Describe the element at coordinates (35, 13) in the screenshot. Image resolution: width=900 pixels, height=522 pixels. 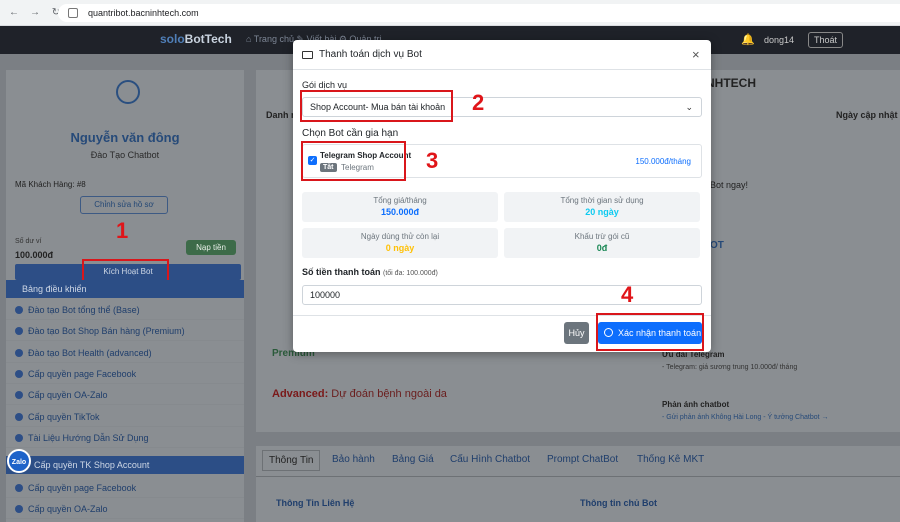
I see `forward-icon: →` at that location.